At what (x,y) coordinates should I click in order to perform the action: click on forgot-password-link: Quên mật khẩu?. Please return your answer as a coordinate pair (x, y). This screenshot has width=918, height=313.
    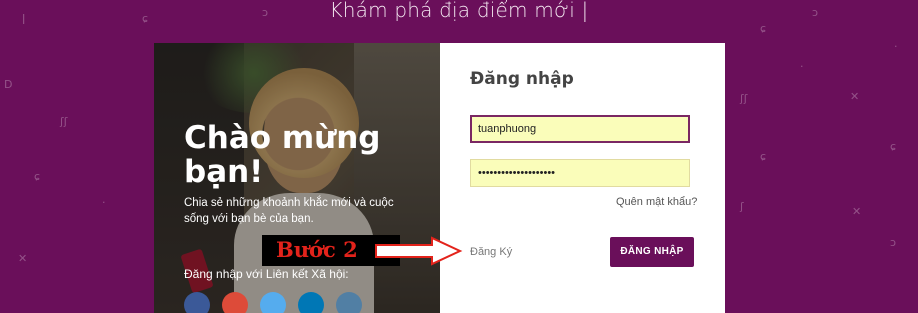
    Looking at the image, I should click on (656, 202).